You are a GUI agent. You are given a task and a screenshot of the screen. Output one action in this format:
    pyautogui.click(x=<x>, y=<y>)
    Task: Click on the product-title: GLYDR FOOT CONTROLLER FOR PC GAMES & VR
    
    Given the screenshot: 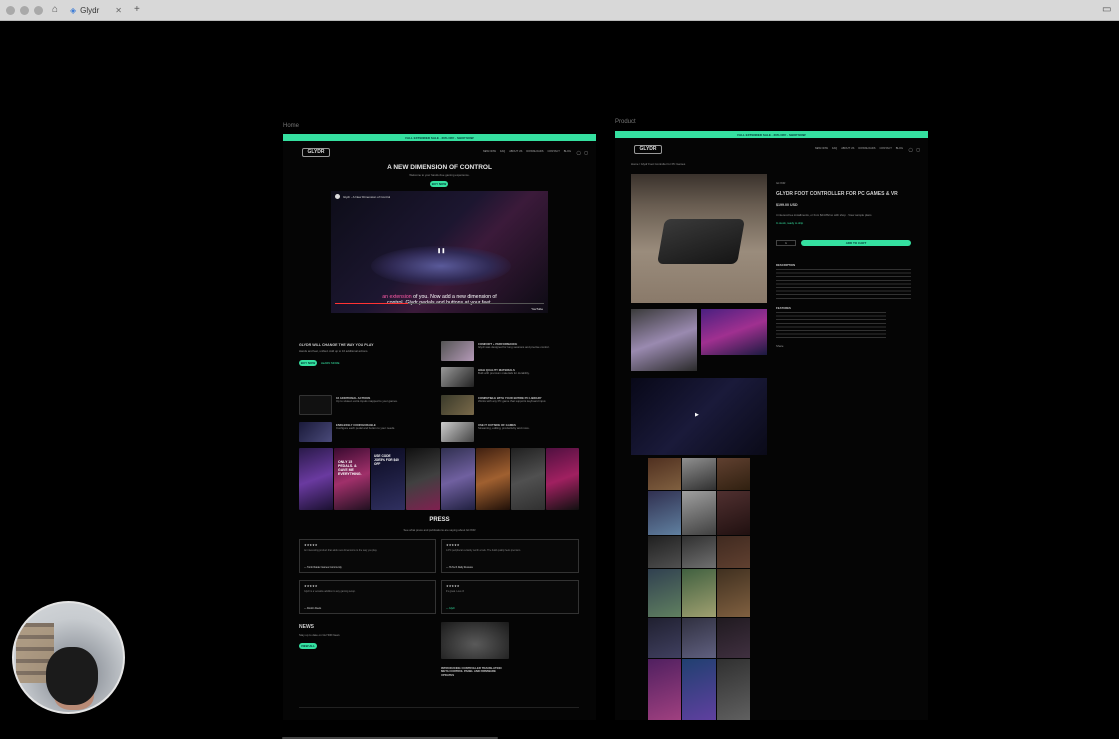 What is the action you would take?
    pyautogui.click(x=837, y=194)
    